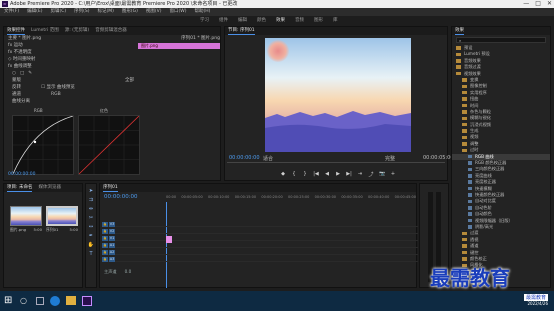  What do you see at coordinates (43, 145) in the screenshot?
I see `rgb-curve-graph` at bounding box center [43, 145].